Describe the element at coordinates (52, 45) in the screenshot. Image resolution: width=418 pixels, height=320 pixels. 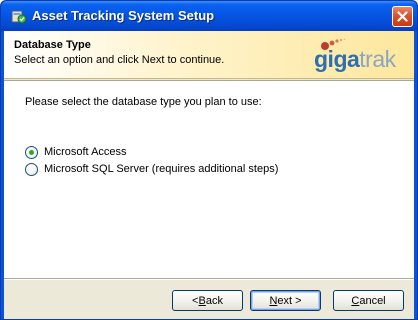
I see `page-title: Database Type` at that location.